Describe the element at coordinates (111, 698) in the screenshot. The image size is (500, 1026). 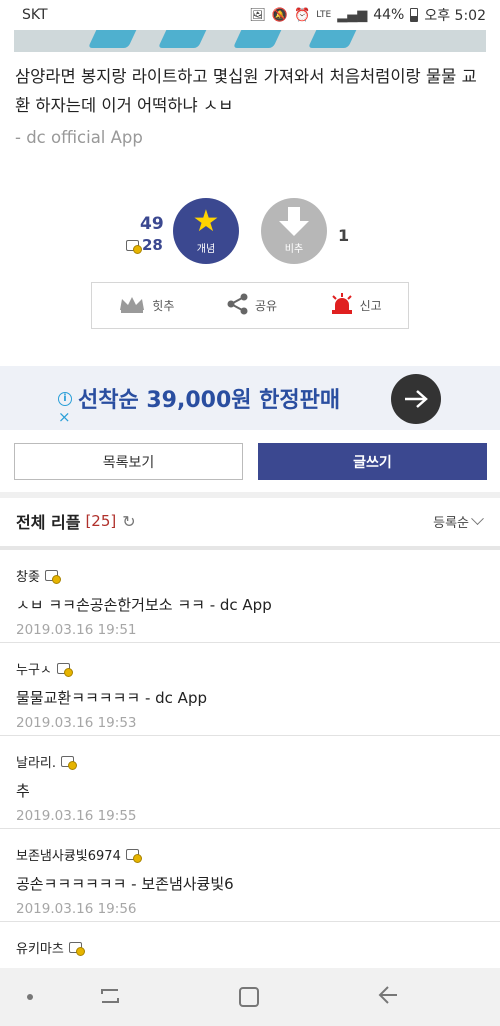
I see `comment-text: 물물교환ㅋㅋㅋㅋㅋ - dc App` at that location.